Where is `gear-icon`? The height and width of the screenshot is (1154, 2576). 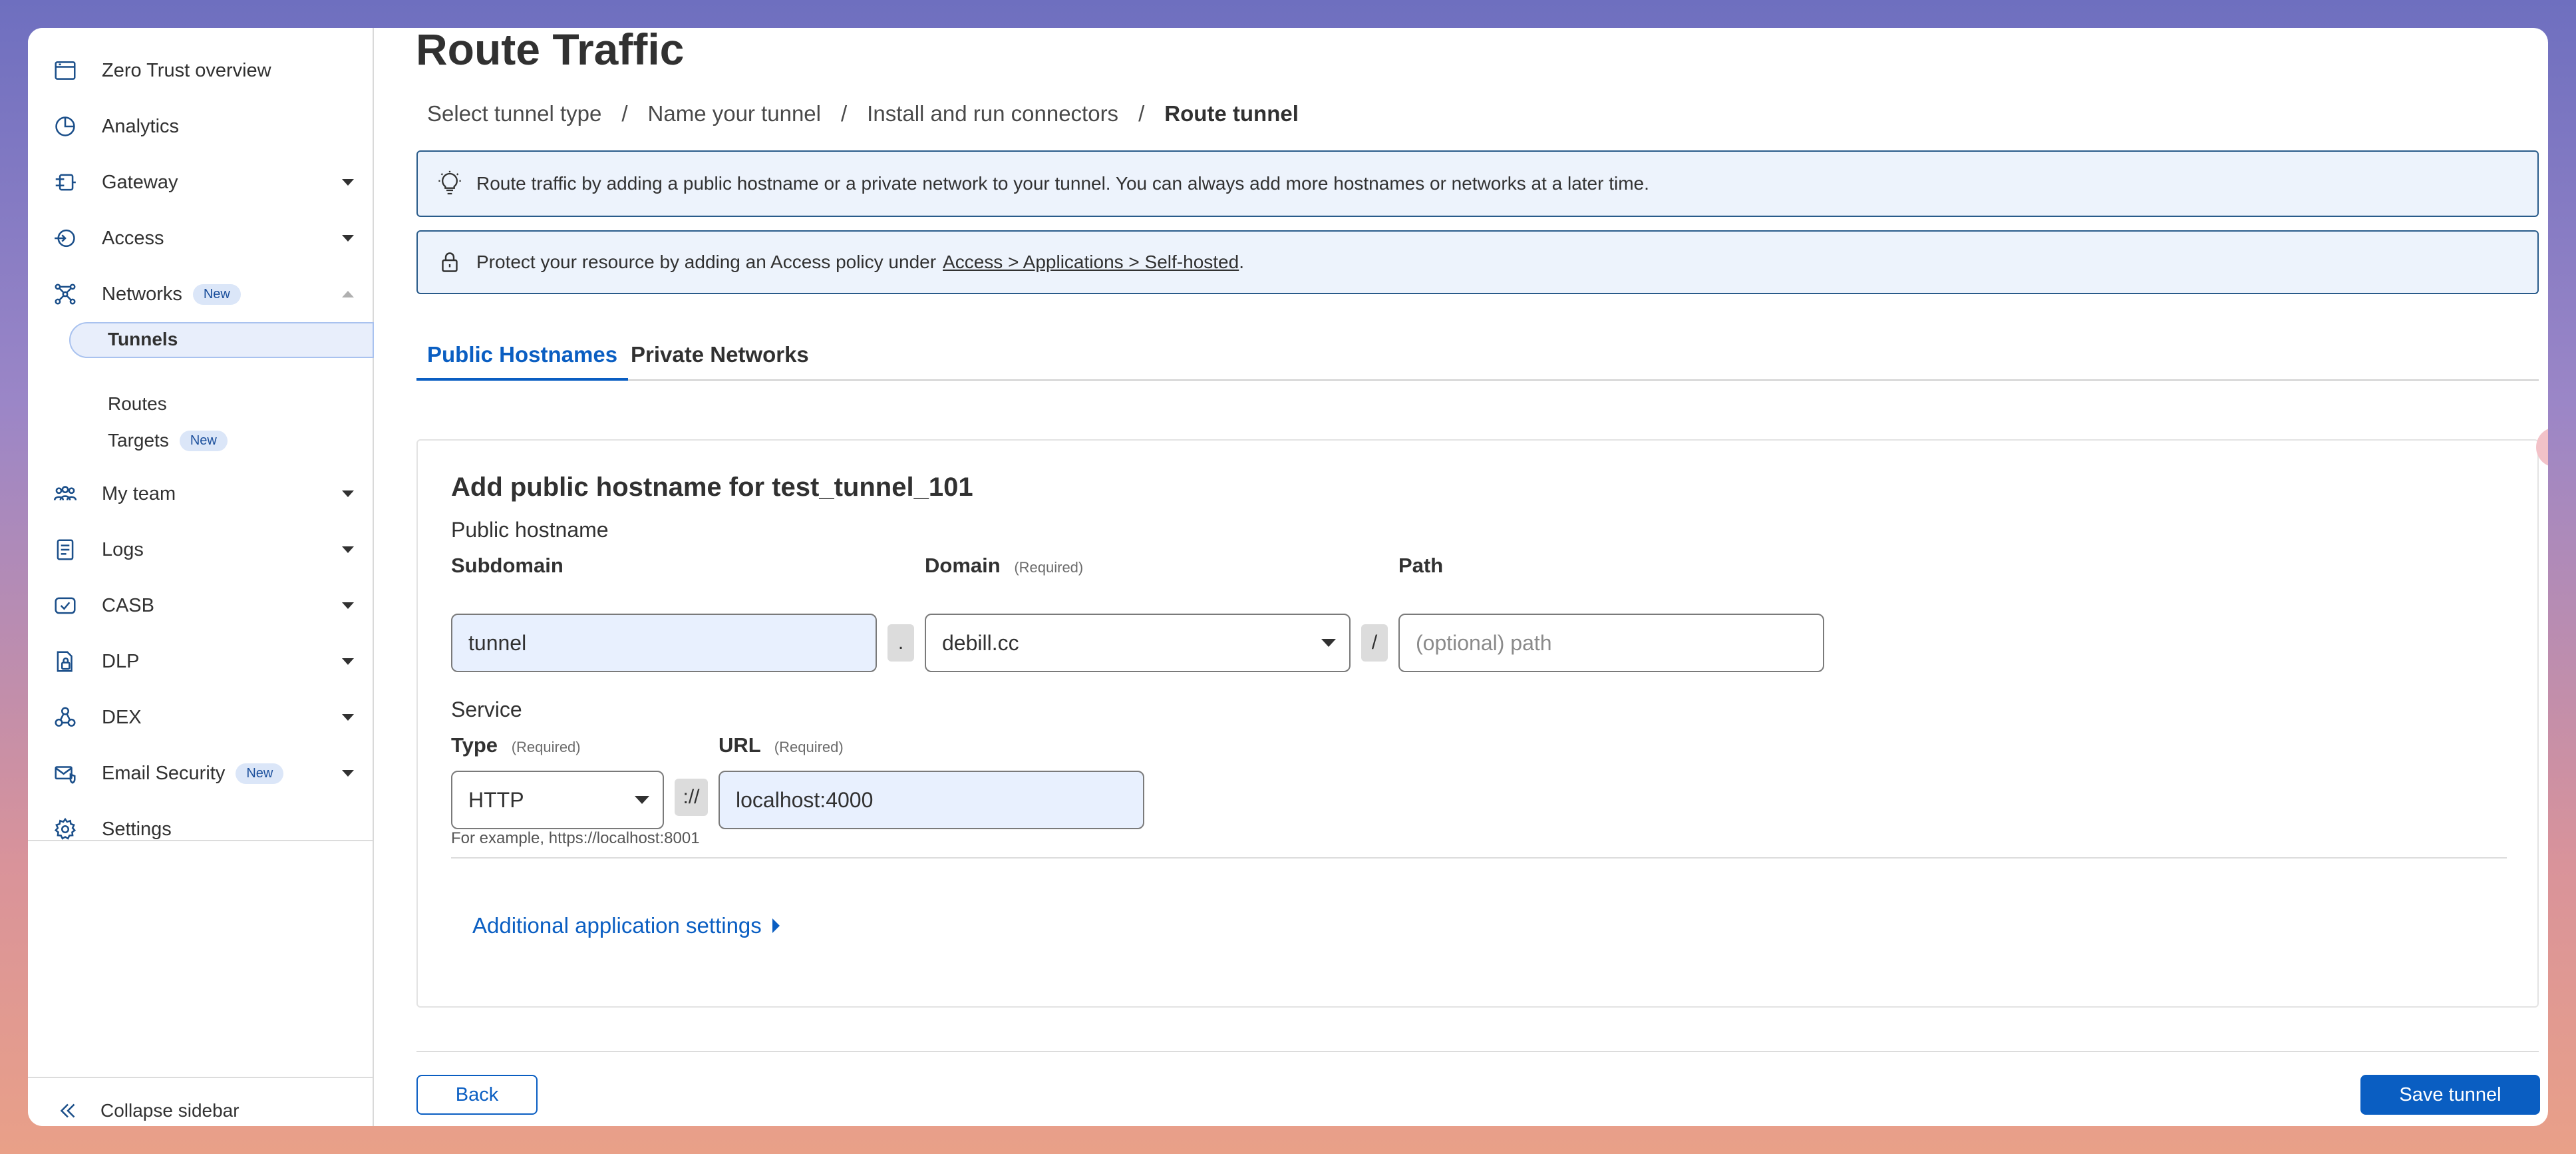
gear-icon is located at coordinates (65, 830).